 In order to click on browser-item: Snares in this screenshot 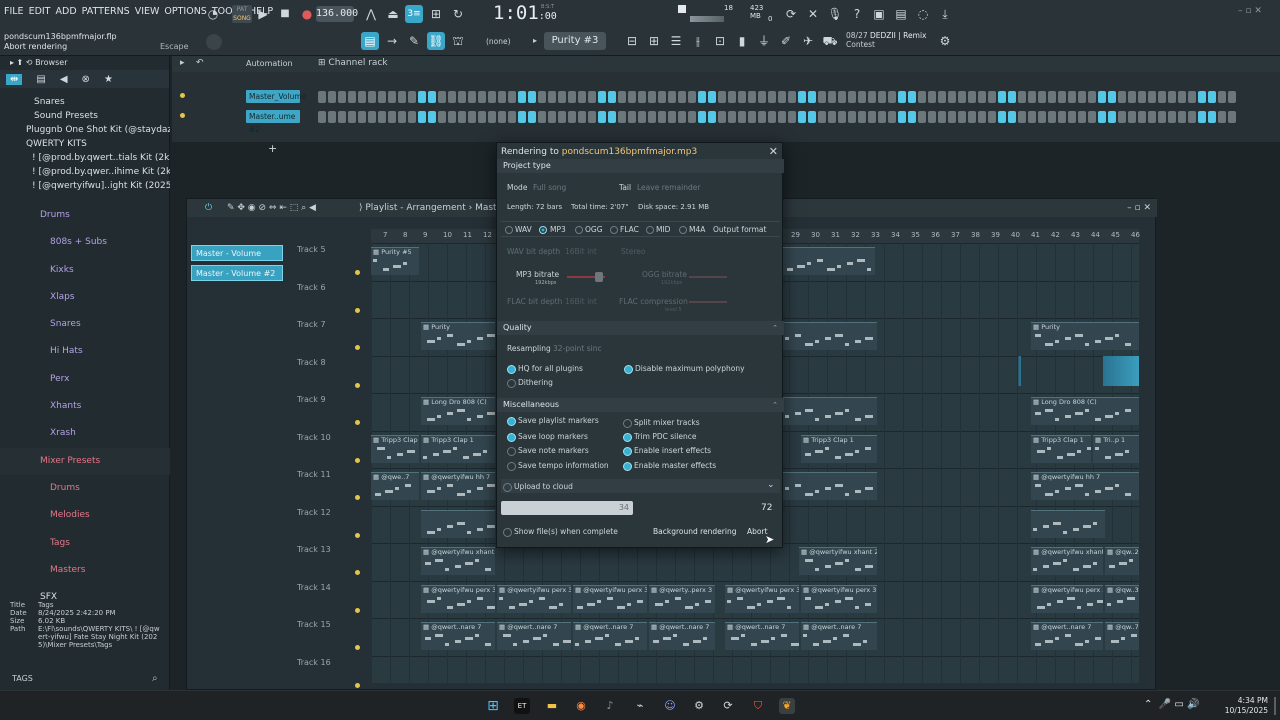, I will do `click(85, 102)`.